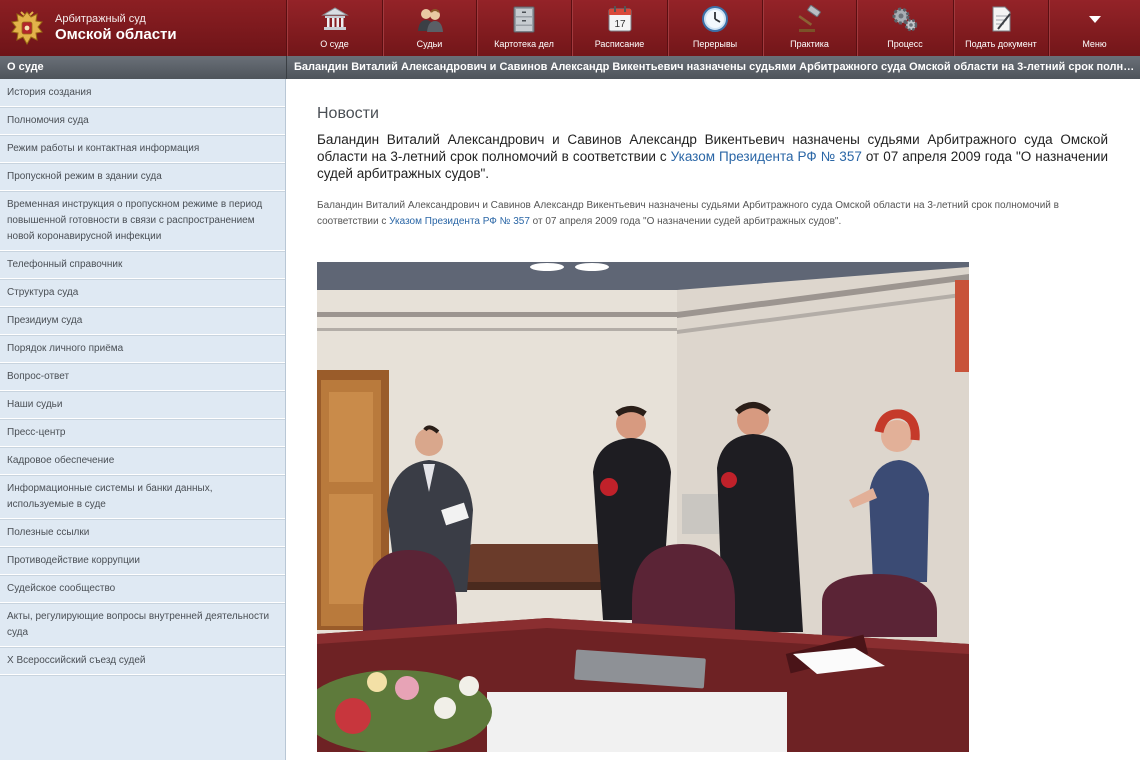 The width and height of the screenshot is (1140, 760). Describe the element at coordinates (430, 19) in the screenshot. I see `judges-icon` at that location.